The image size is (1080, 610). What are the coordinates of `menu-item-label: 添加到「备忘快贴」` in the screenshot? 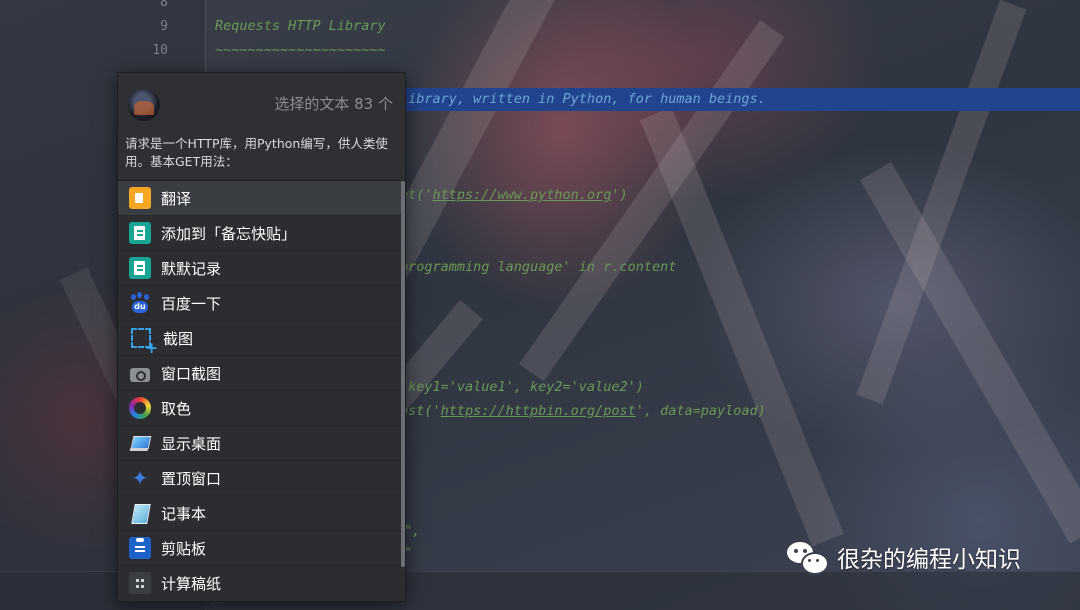 It's located at (229, 233).